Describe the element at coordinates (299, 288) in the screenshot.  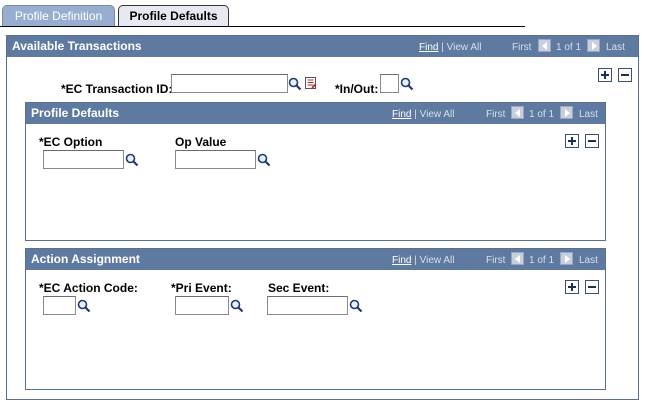
I see `sec-event-label: Sec Event:` at that location.